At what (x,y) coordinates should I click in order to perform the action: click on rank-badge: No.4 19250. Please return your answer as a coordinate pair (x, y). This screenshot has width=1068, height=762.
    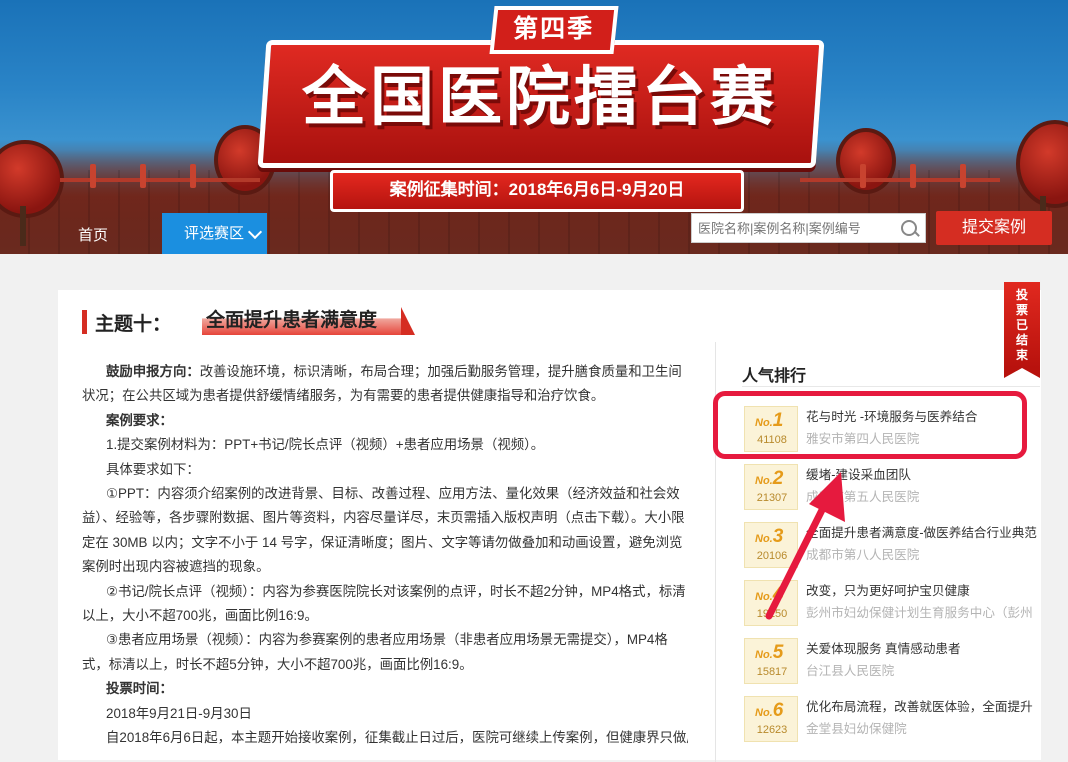
    Looking at the image, I should click on (771, 603).